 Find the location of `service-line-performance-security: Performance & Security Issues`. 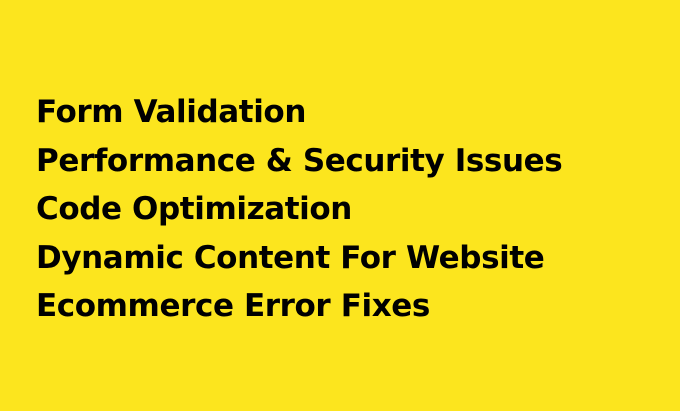

service-line-performance-security: Performance & Security Issues is located at coordinates (299, 160).